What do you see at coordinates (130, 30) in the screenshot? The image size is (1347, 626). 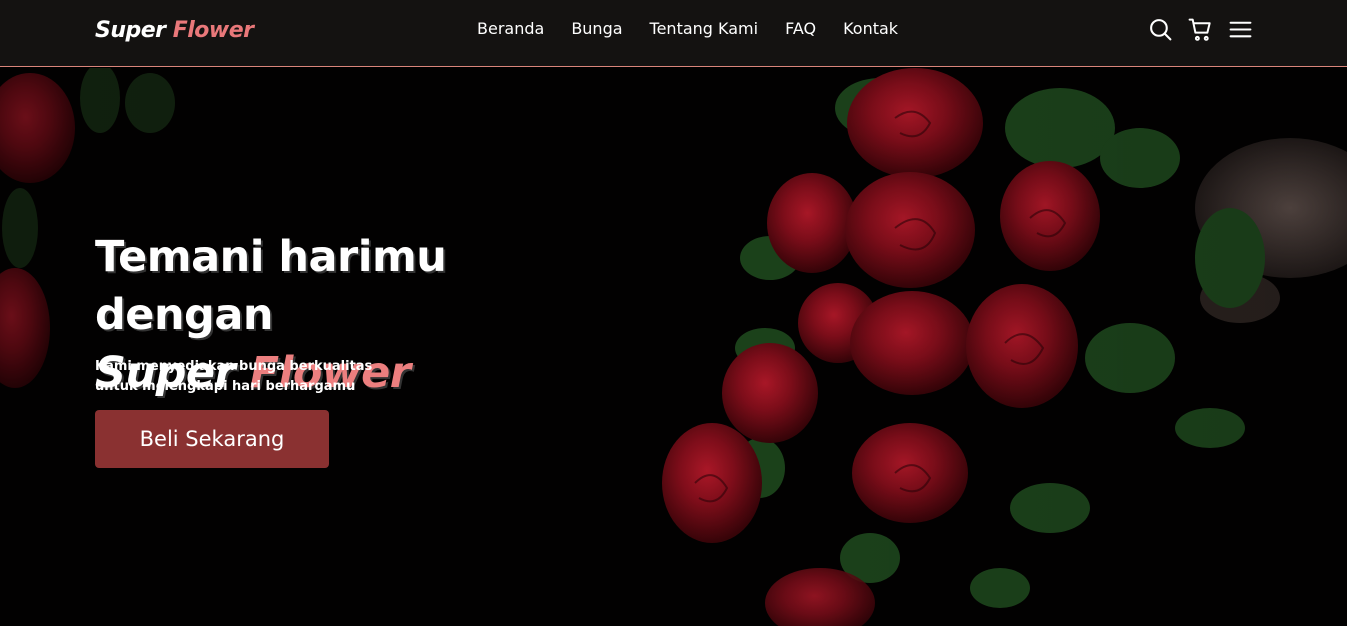 I see `brand-logo-part1: Super` at bounding box center [130, 30].